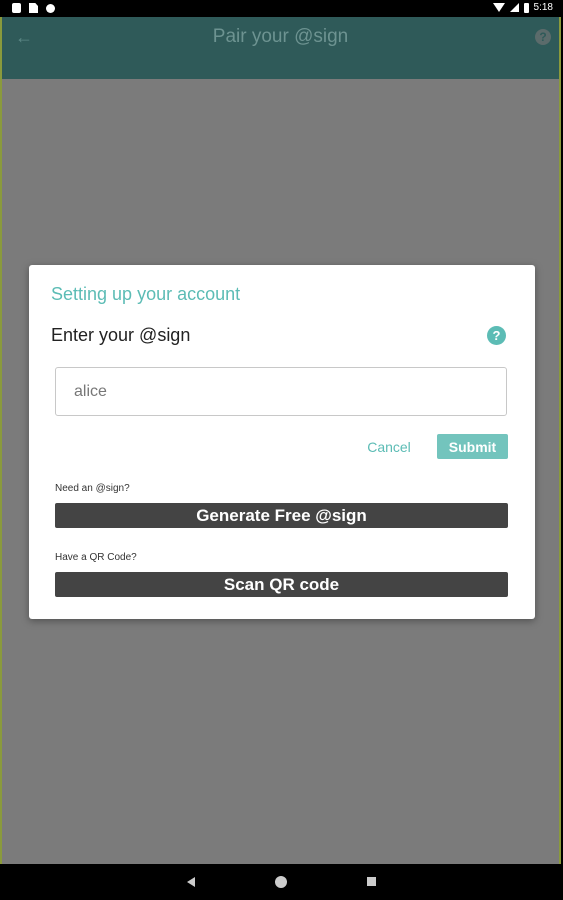 The width and height of the screenshot is (563, 900). Describe the element at coordinates (191, 882) in the screenshot. I see `back-triangle-icon` at that location.